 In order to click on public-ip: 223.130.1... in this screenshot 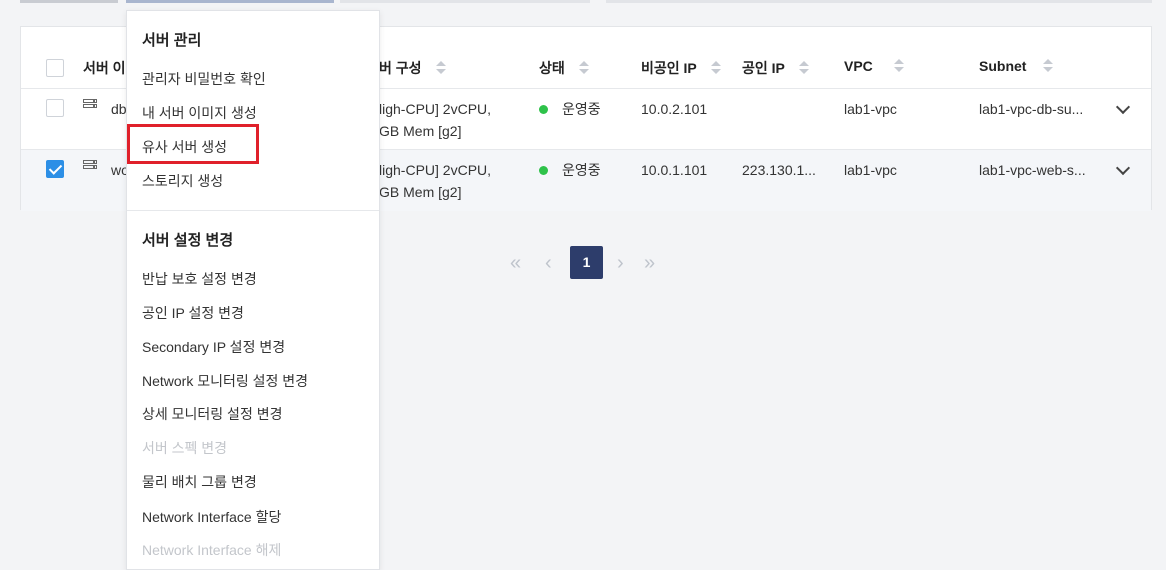, I will do `click(779, 170)`.